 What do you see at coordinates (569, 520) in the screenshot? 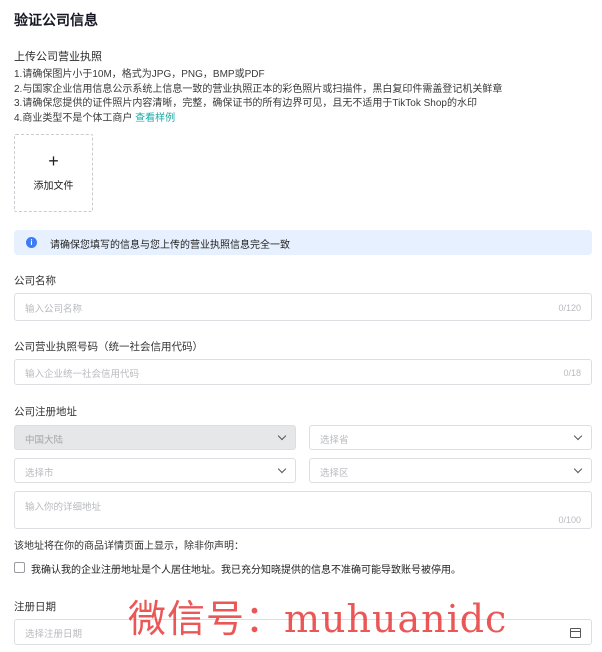
I see `address-detail-counter: 0/100` at bounding box center [569, 520].